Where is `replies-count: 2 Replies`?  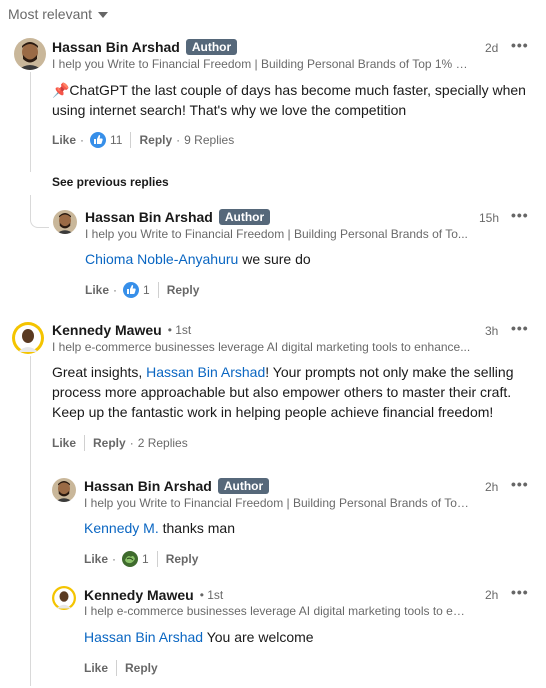 replies-count: 2 Replies is located at coordinates (163, 443).